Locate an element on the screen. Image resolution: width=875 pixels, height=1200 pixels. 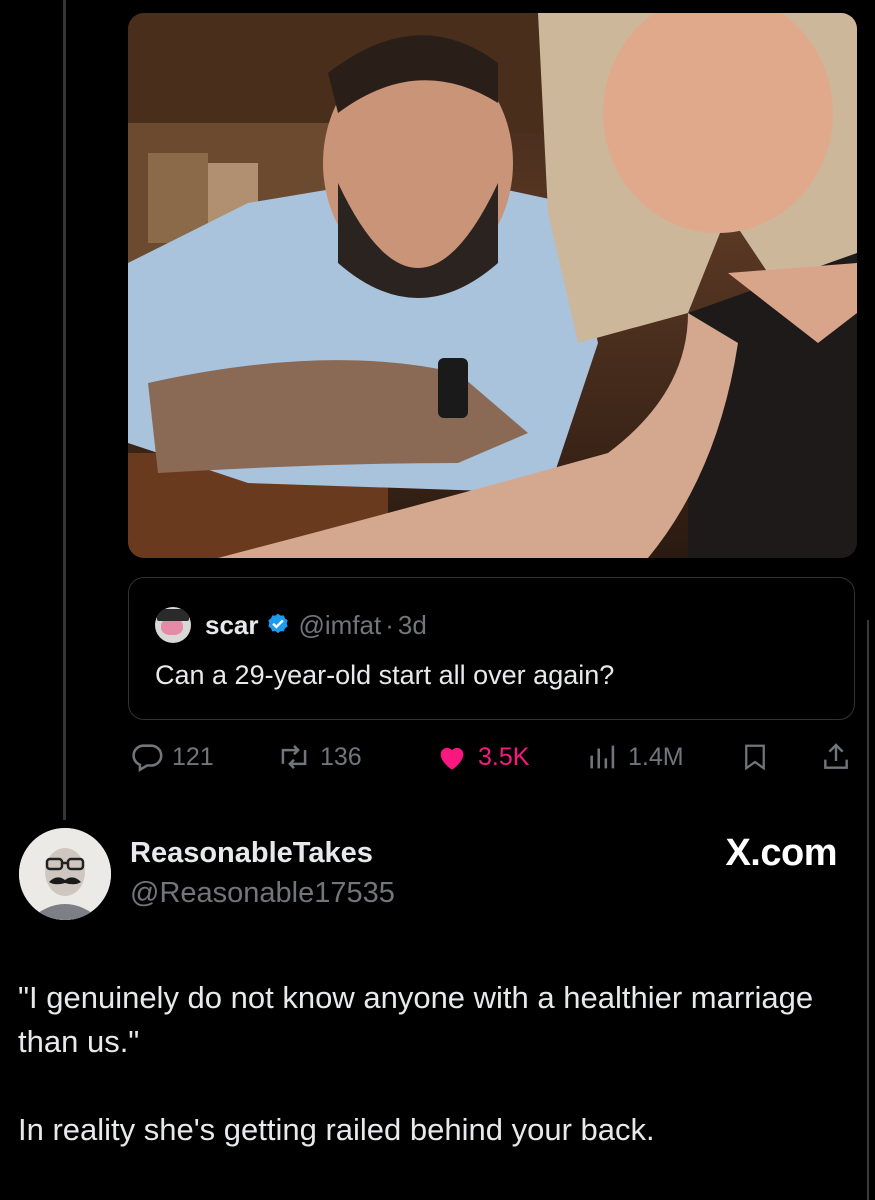
action-bar: 121 136 3.5K 1.4M is located at coordinates (495, 760).